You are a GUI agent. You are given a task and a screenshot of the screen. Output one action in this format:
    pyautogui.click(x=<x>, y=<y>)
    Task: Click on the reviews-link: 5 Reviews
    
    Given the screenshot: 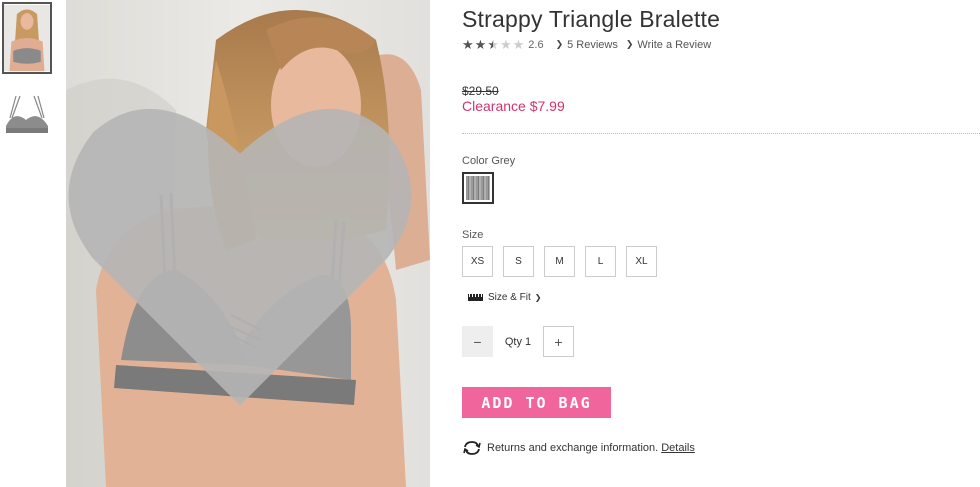 What is the action you would take?
    pyautogui.click(x=592, y=45)
    